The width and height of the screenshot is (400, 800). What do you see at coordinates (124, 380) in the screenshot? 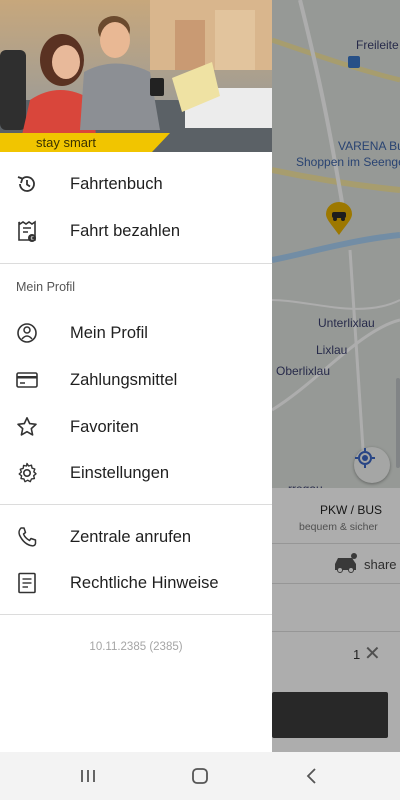
I see `menu-item-label: Zahlungsmittel` at bounding box center [124, 380].